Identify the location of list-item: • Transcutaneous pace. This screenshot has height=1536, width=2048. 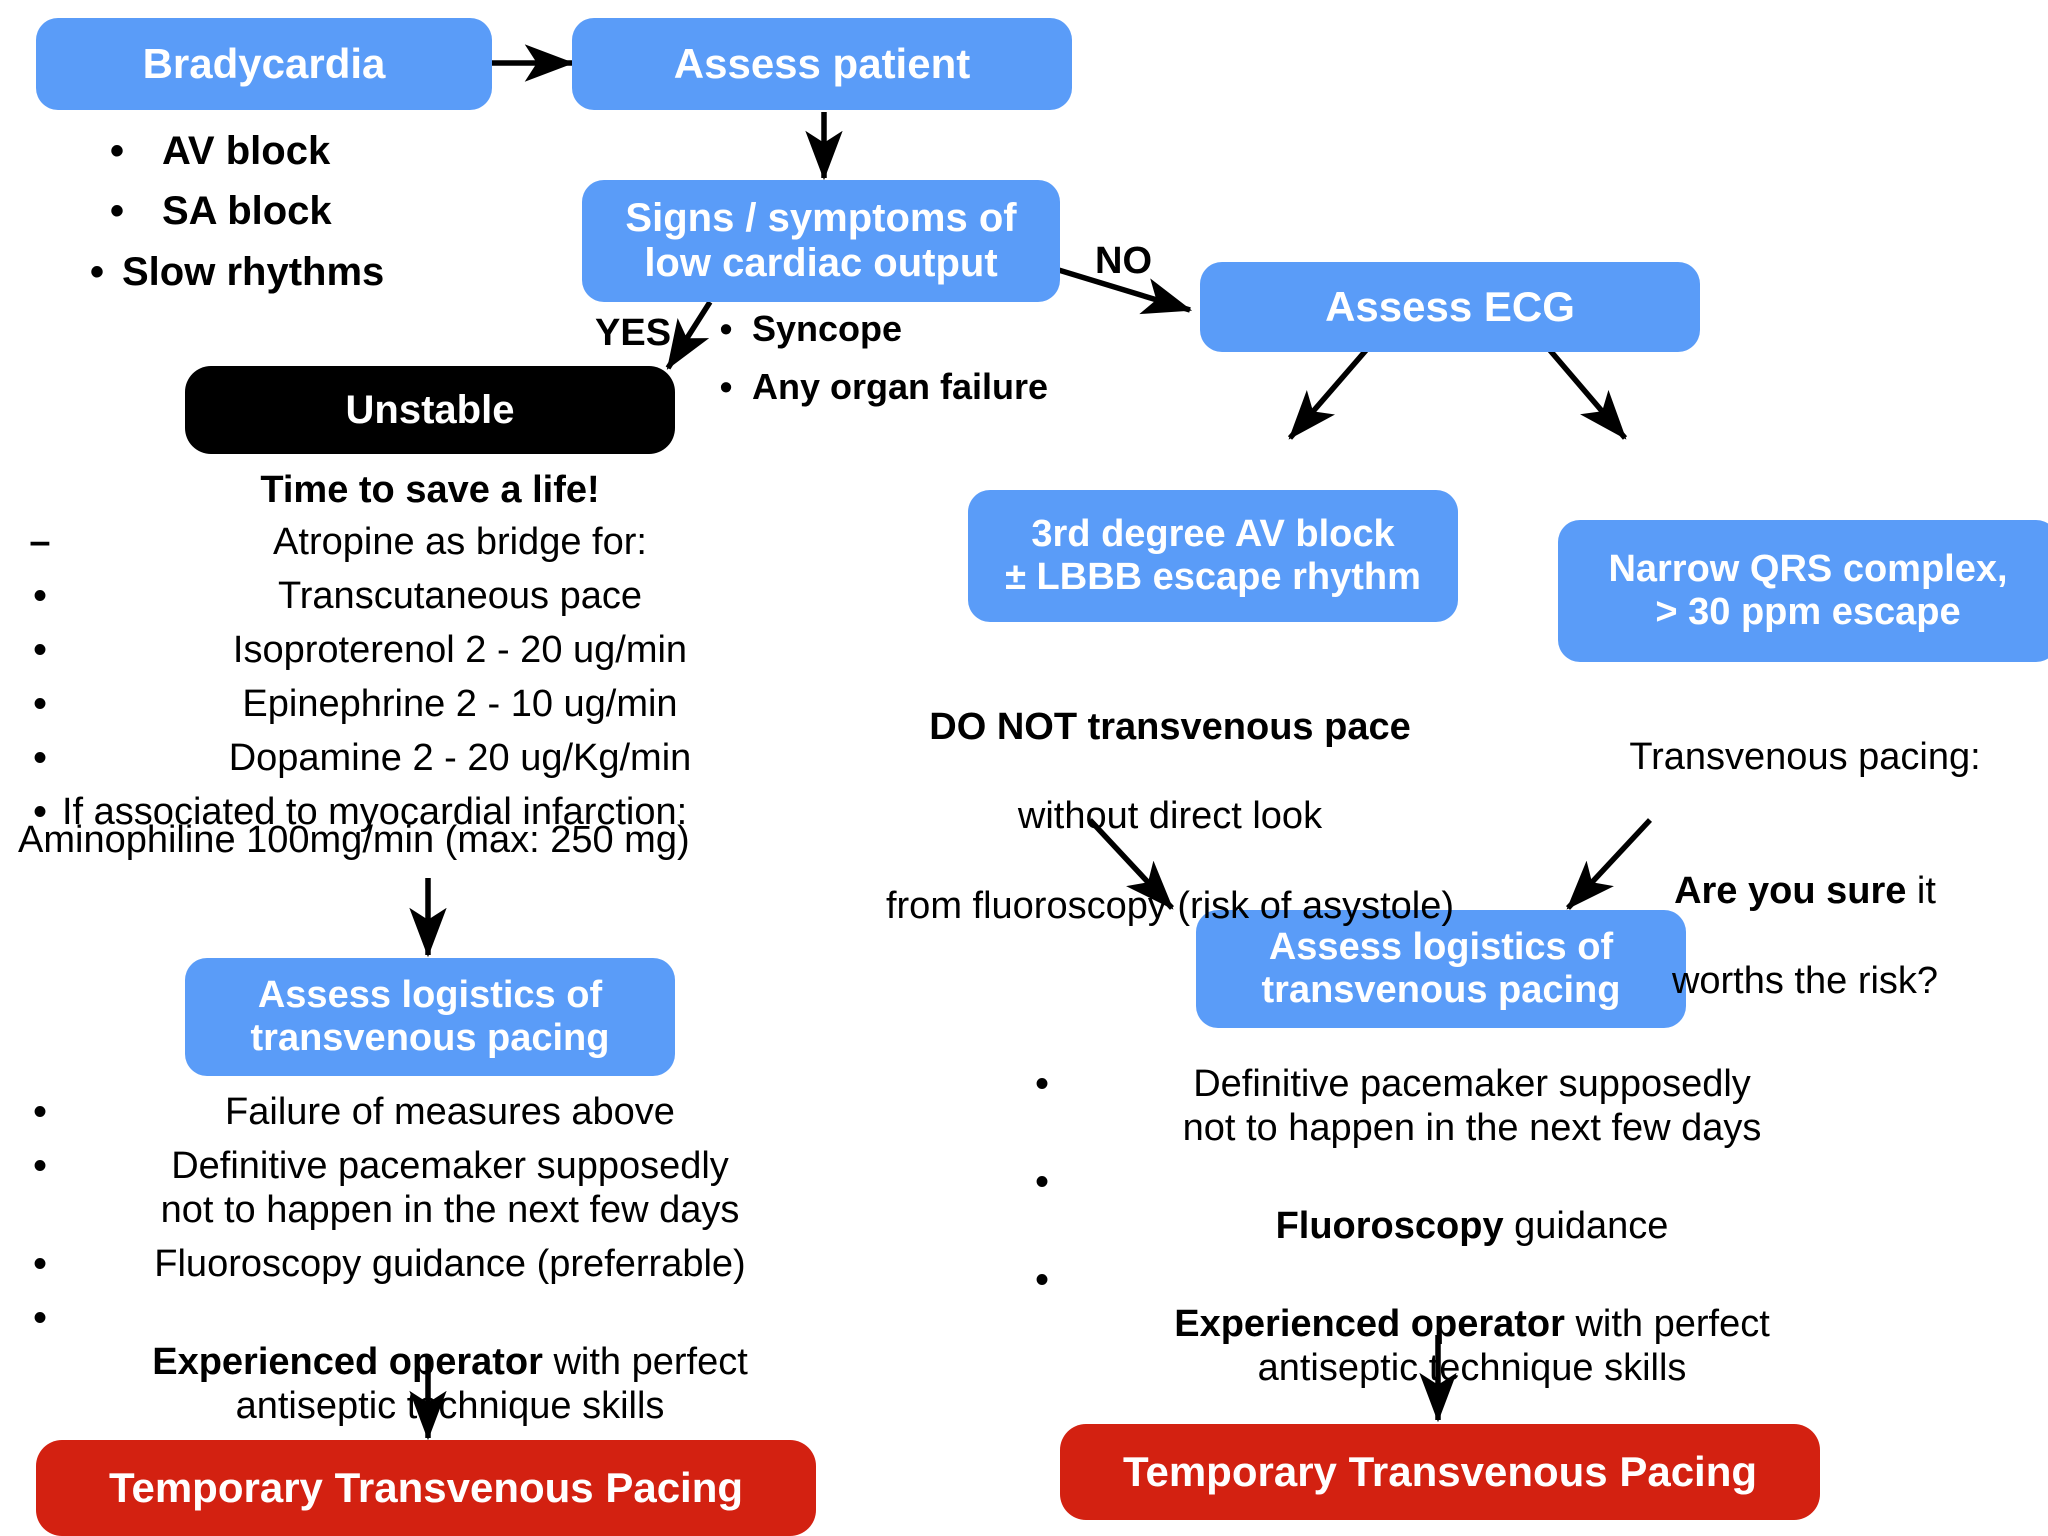
(438, 596).